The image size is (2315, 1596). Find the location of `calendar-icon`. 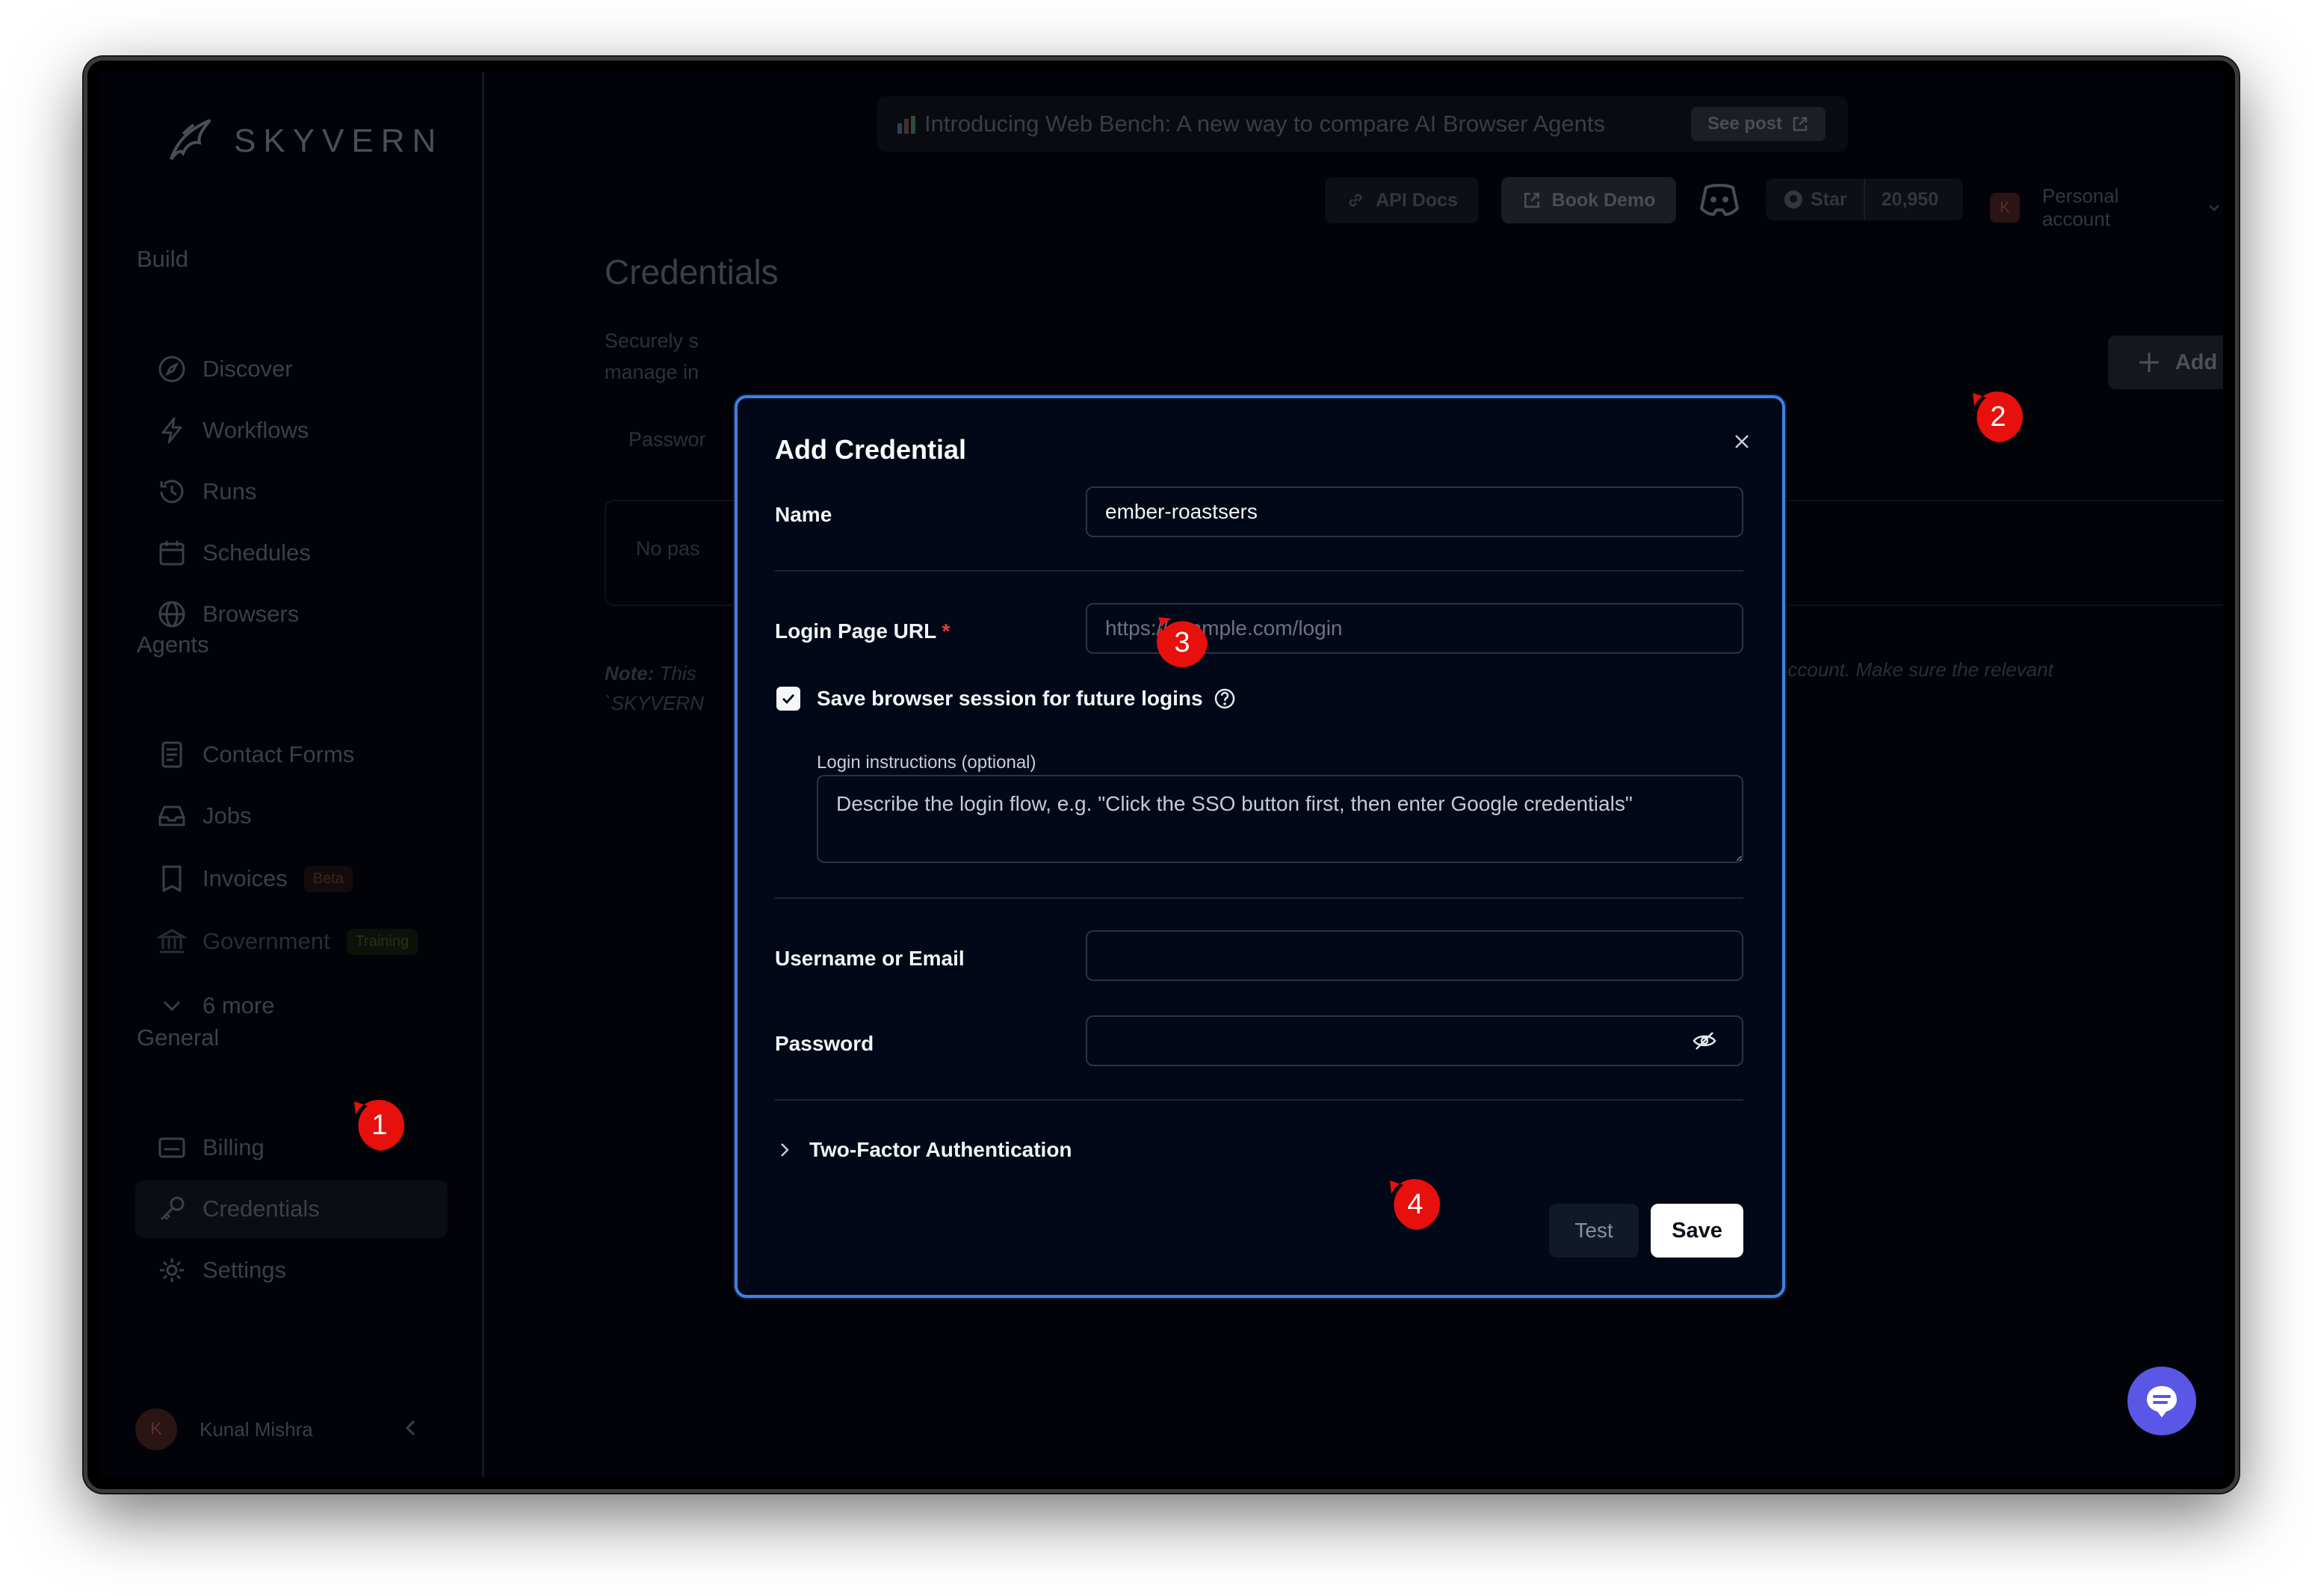

calendar-icon is located at coordinates (172, 553).